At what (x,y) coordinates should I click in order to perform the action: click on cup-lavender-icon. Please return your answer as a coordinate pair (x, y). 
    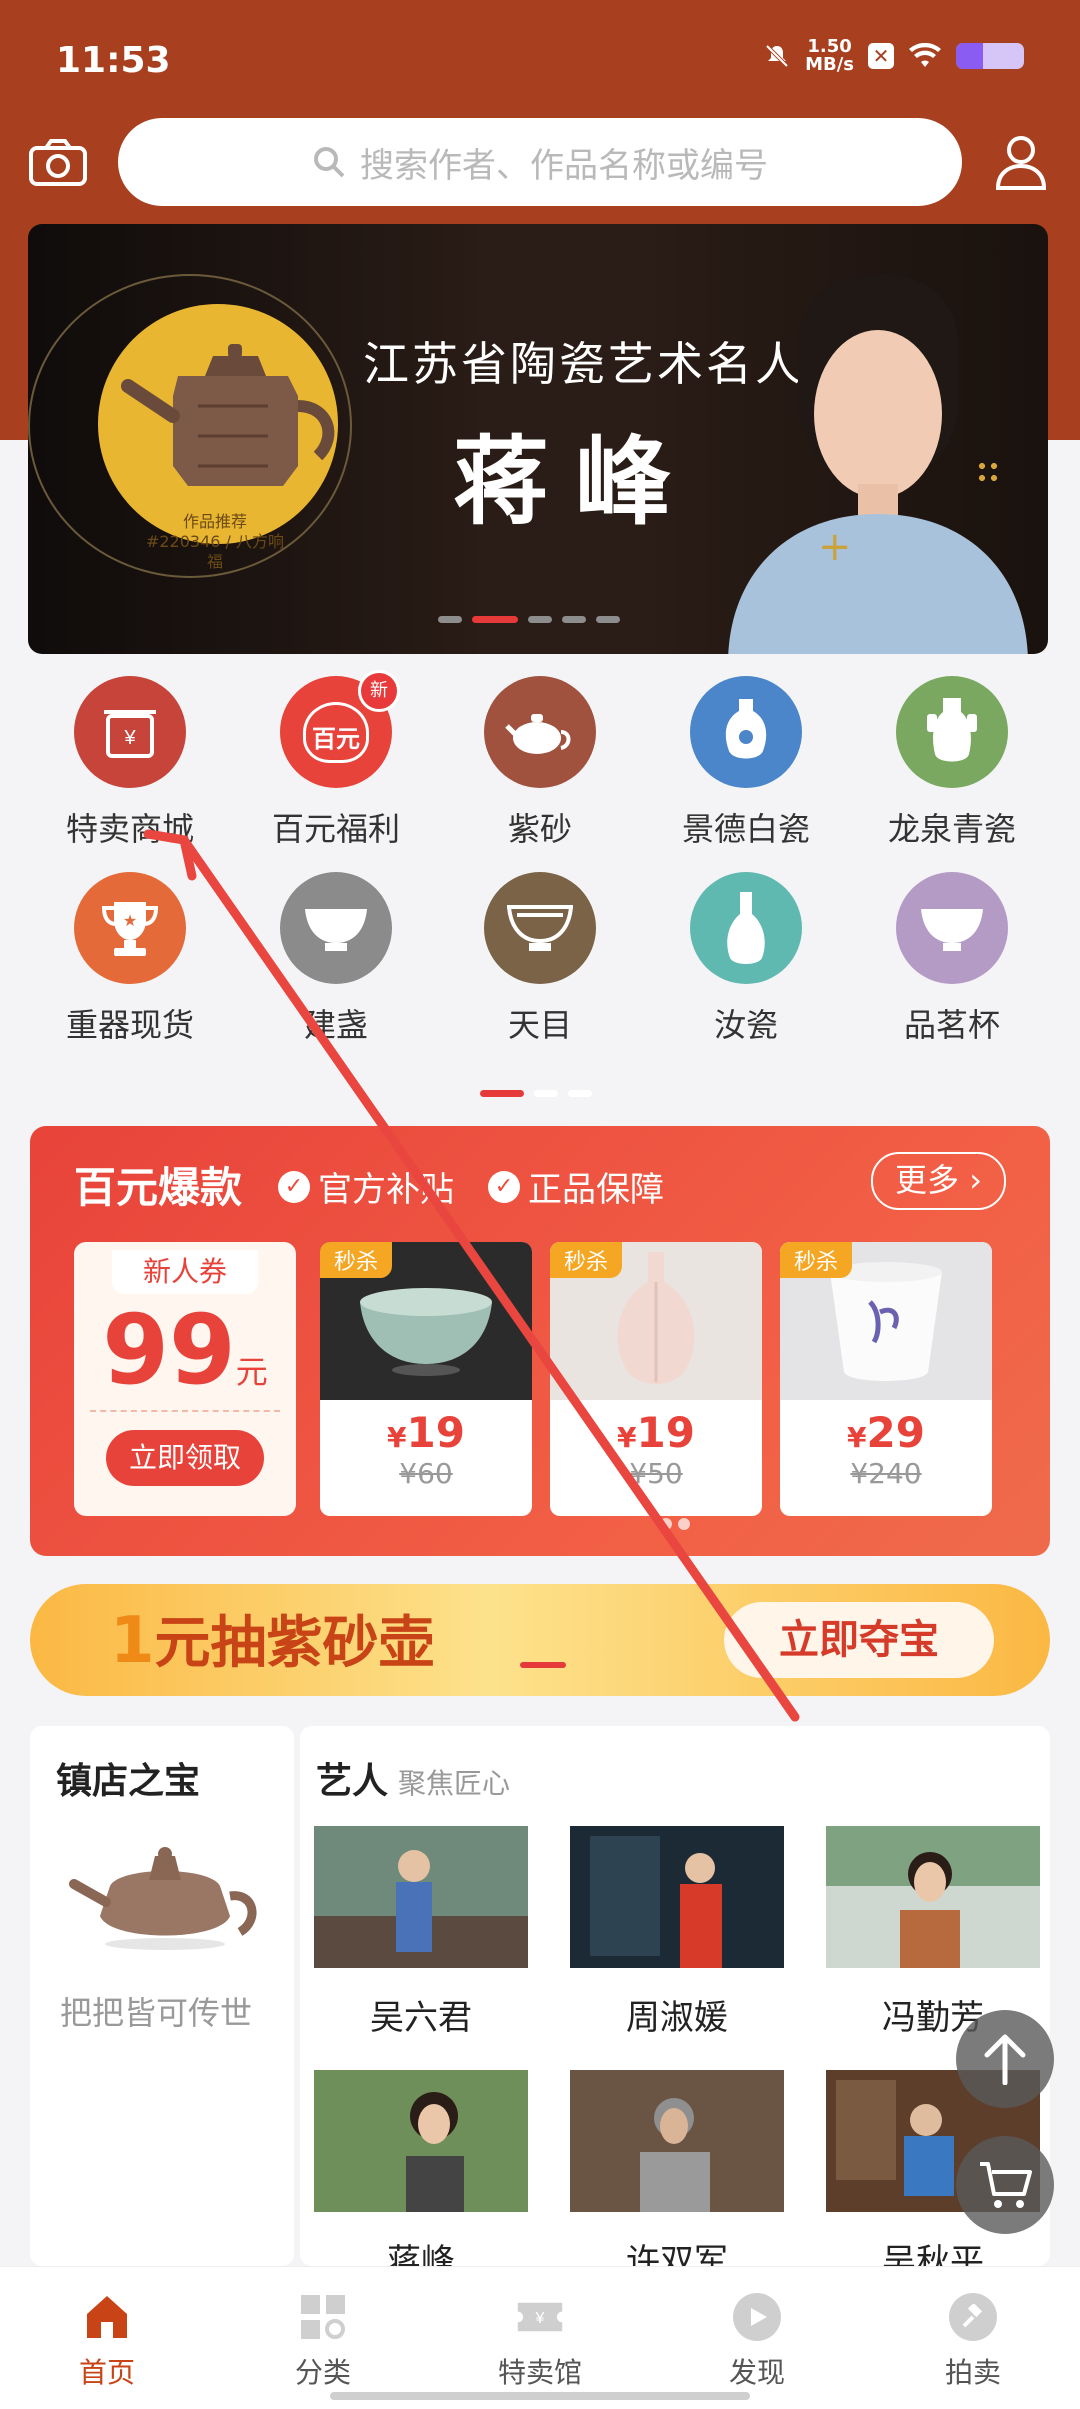
    Looking at the image, I should click on (952, 928).